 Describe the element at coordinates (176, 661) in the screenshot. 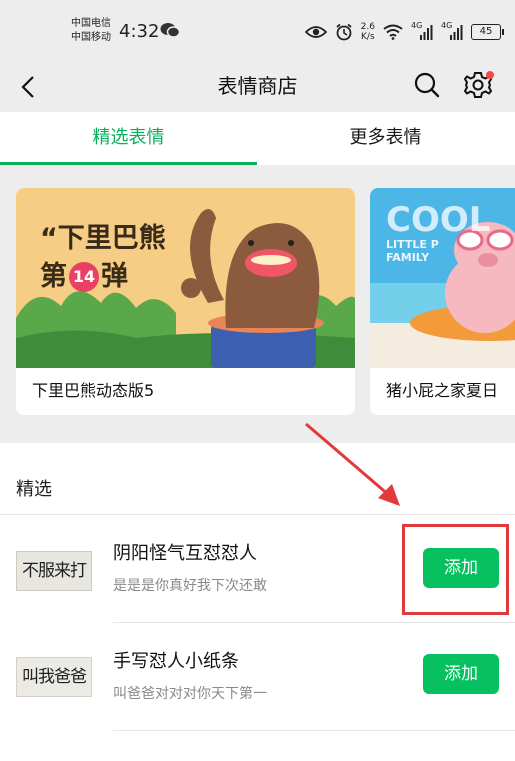

I see `sticker-name: 手写怼人小纸条` at that location.